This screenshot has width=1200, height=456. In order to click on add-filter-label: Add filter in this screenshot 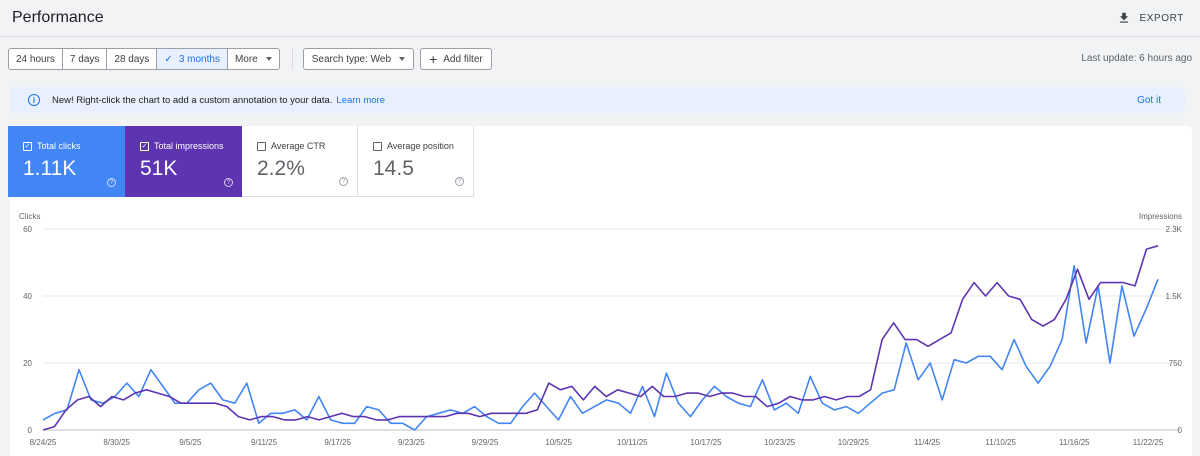, I will do `click(463, 59)`.